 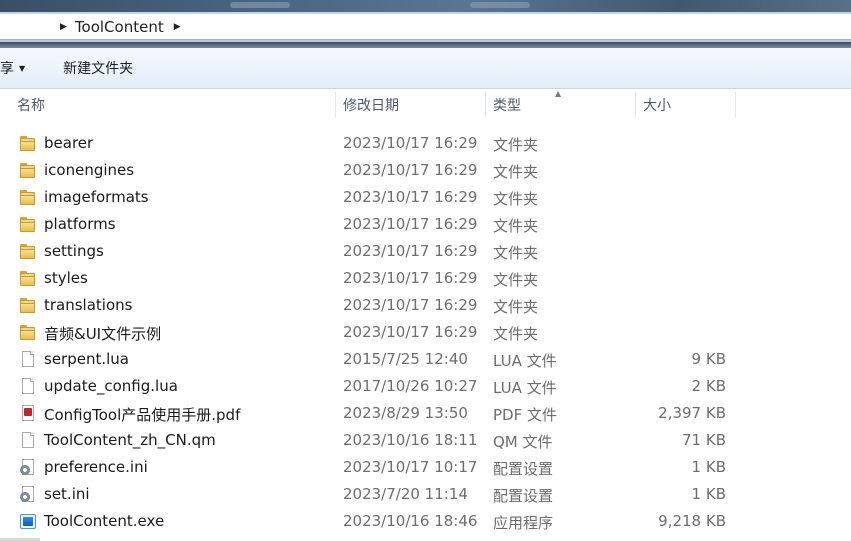 What do you see at coordinates (69, 143) in the screenshot?
I see `file-name: bearer` at bounding box center [69, 143].